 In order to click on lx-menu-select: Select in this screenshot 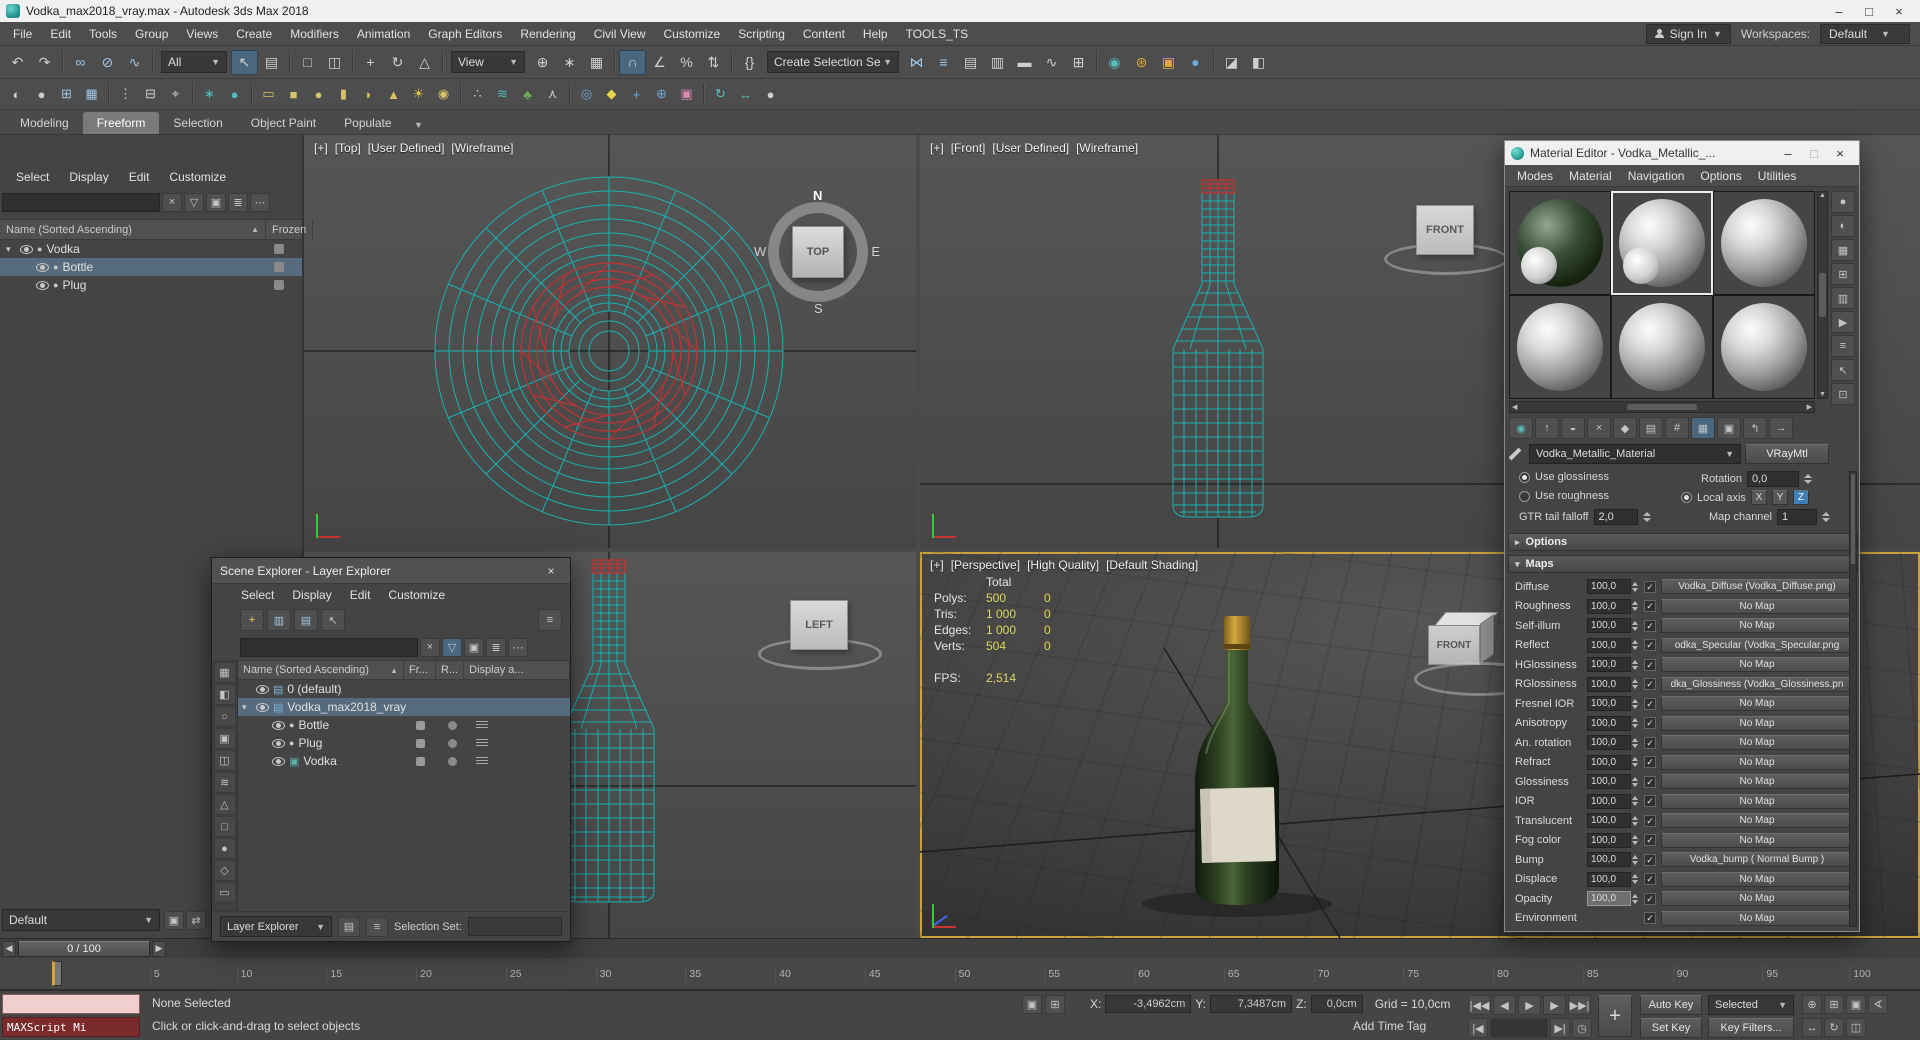, I will do `click(257, 595)`.